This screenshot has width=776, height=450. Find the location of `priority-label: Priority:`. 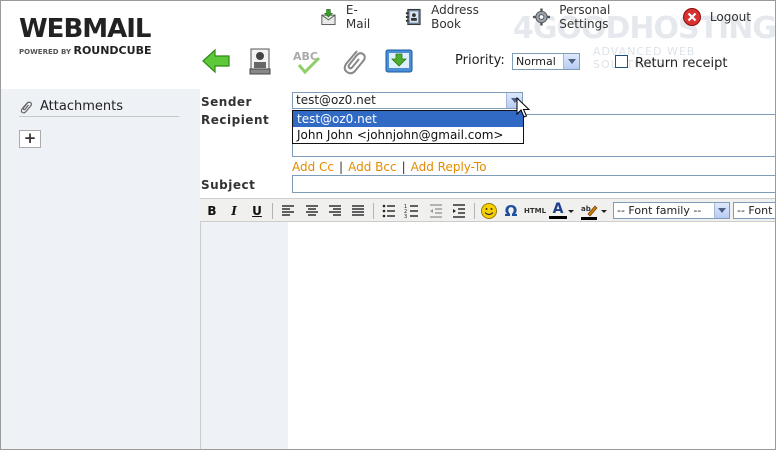

priority-label: Priority: is located at coordinates (480, 60).